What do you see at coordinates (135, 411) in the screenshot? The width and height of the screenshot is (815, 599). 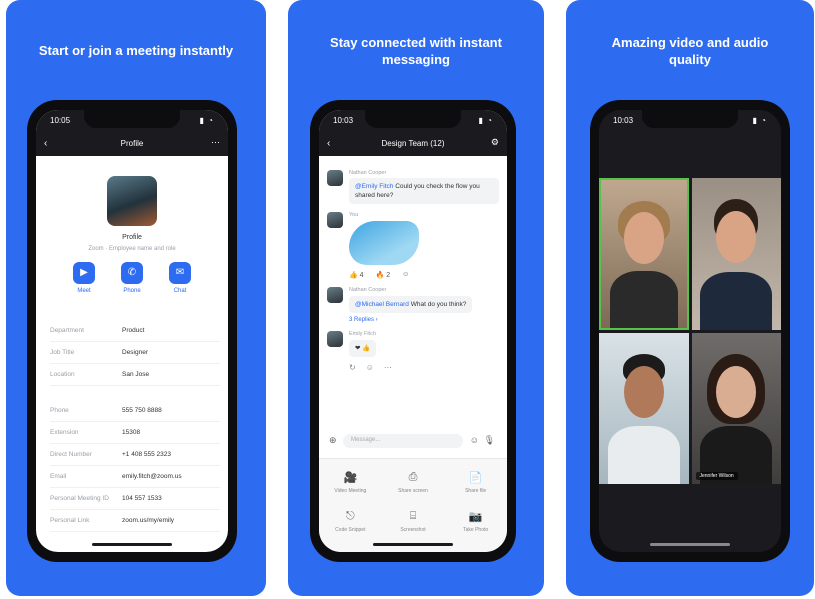 I see `detail-row: Phone 555 750 8888` at bounding box center [135, 411].